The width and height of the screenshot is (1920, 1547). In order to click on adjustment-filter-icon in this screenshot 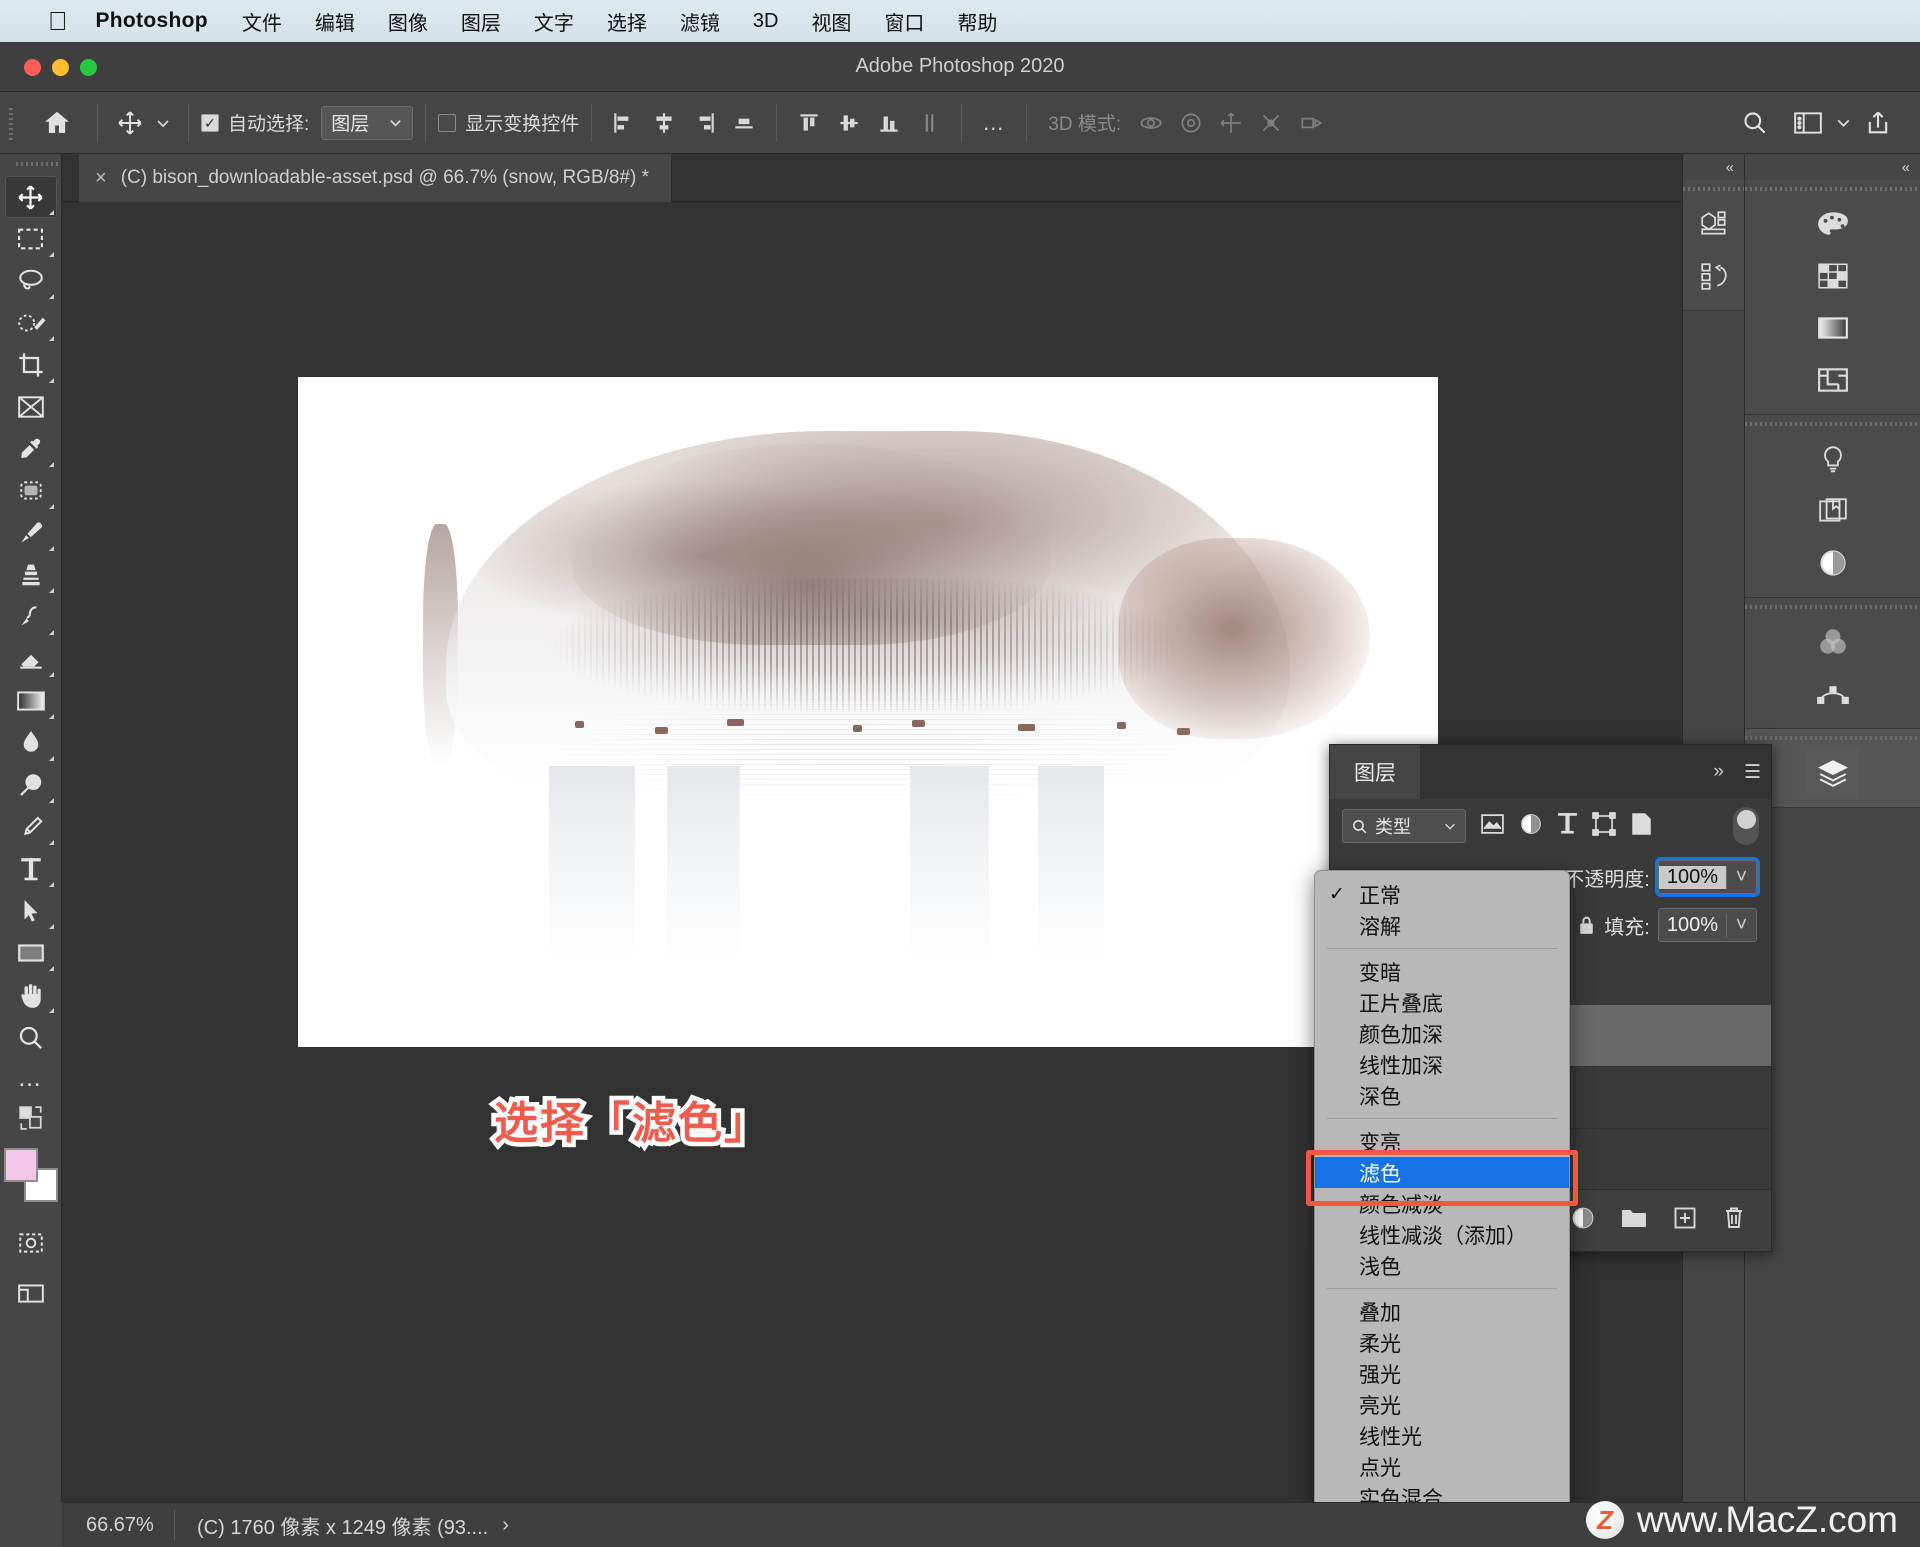, I will do `click(1531, 826)`.